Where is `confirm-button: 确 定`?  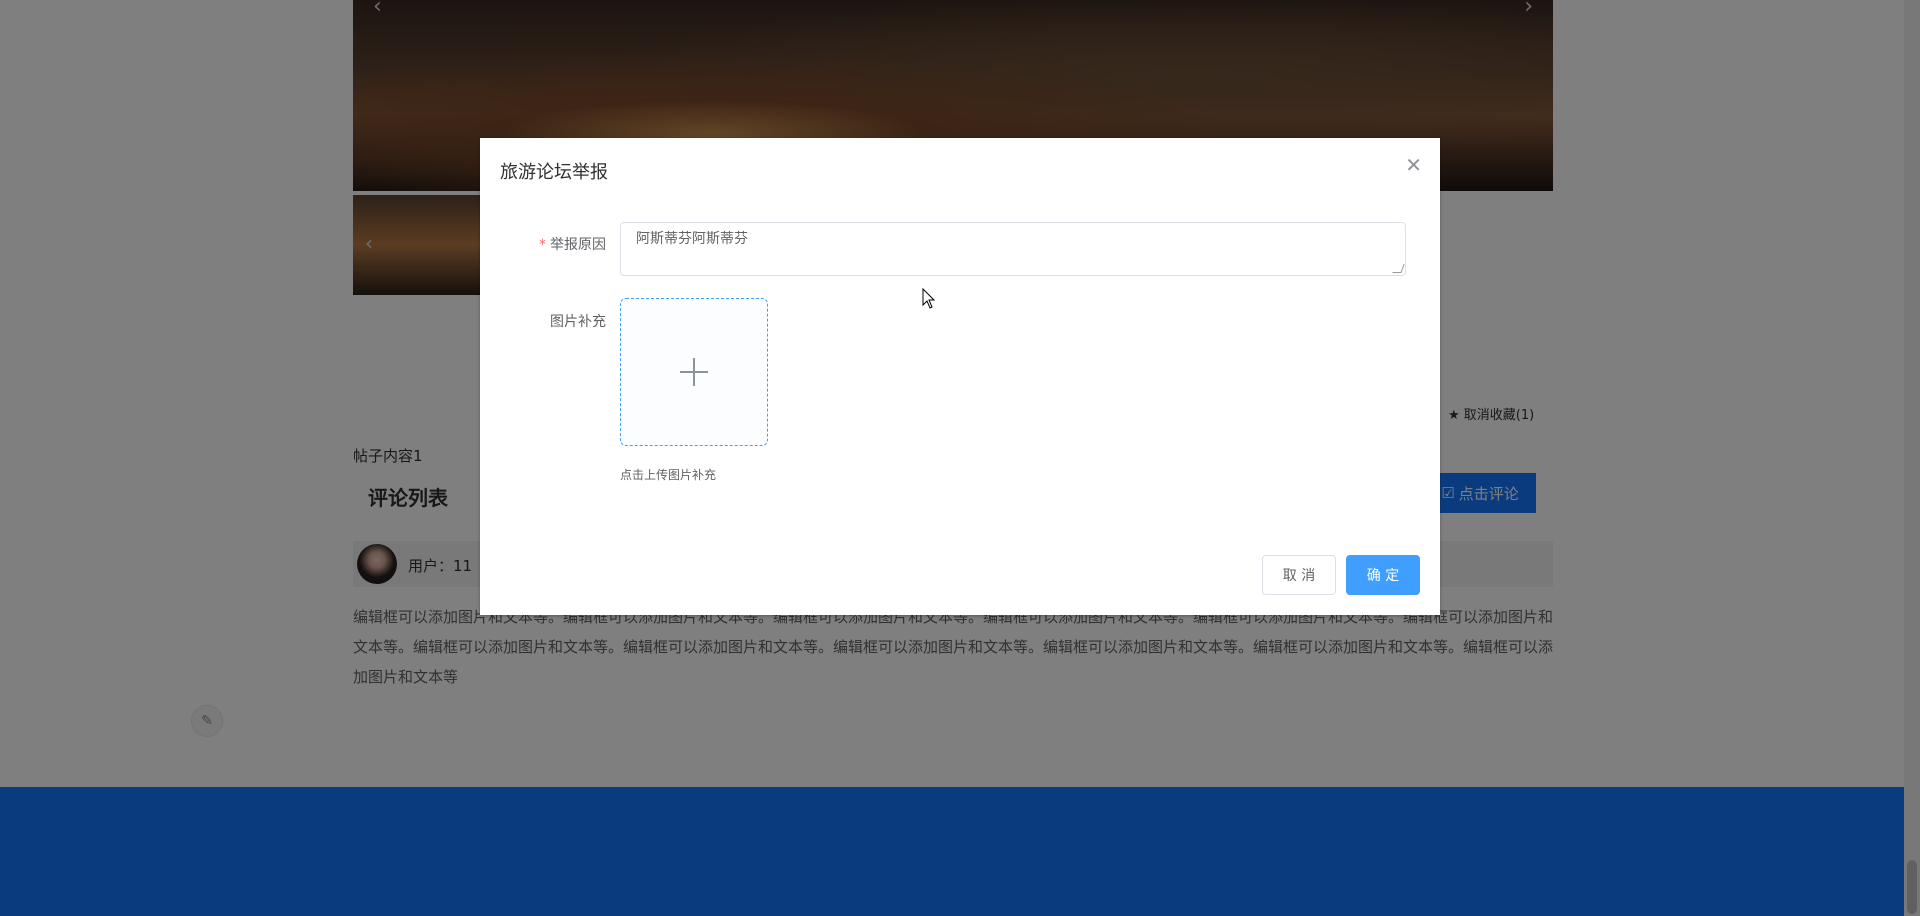 confirm-button: 确 定 is located at coordinates (1383, 575).